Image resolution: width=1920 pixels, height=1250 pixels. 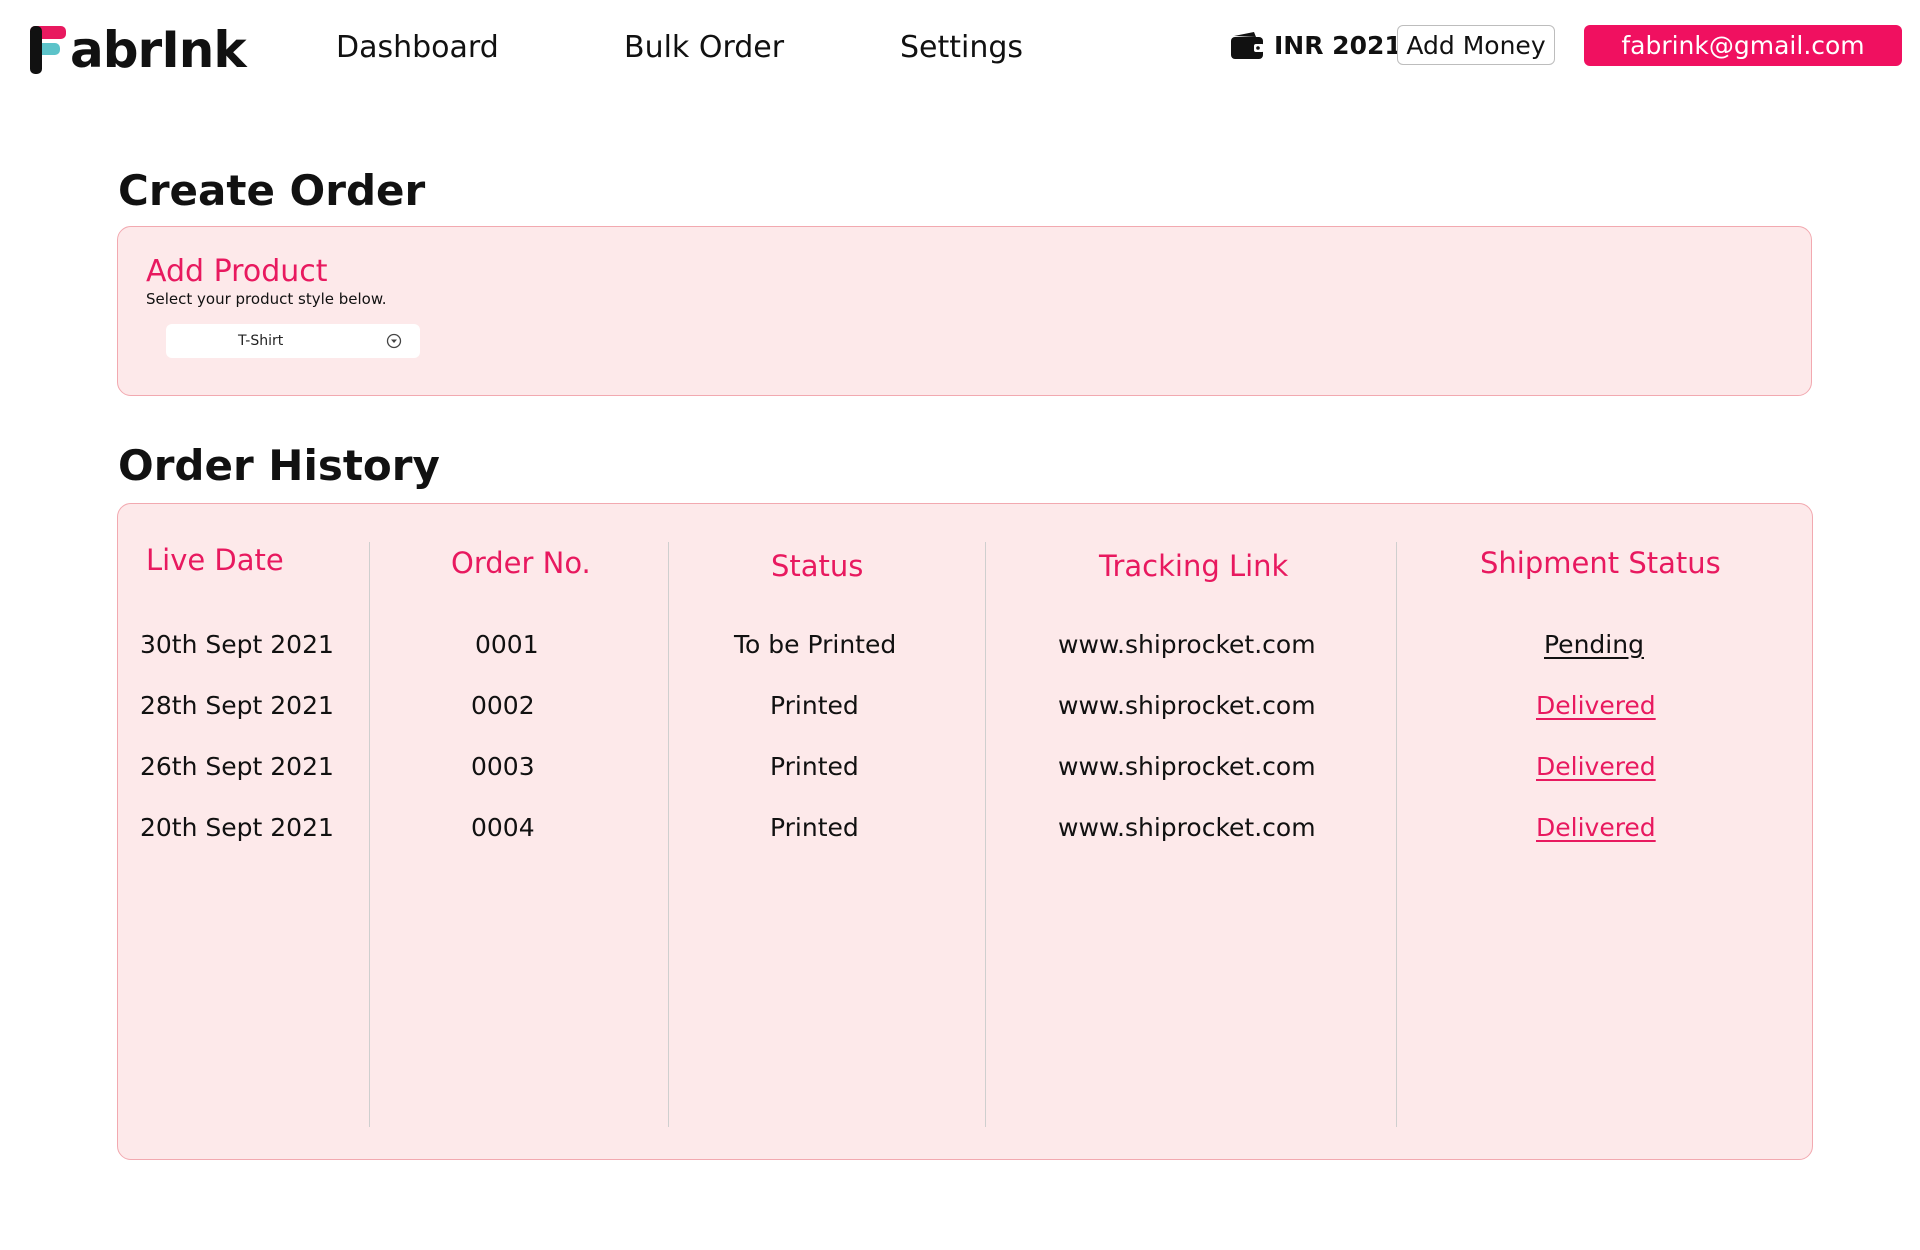 What do you see at coordinates (237, 705) in the screenshot?
I see `cell-live-date: 28th Sept 2021` at bounding box center [237, 705].